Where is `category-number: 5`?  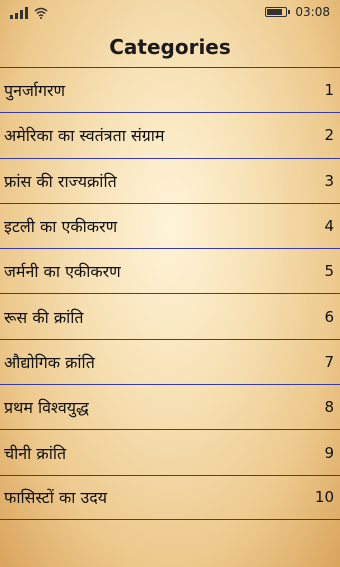 category-number: 5 is located at coordinates (329, 271).